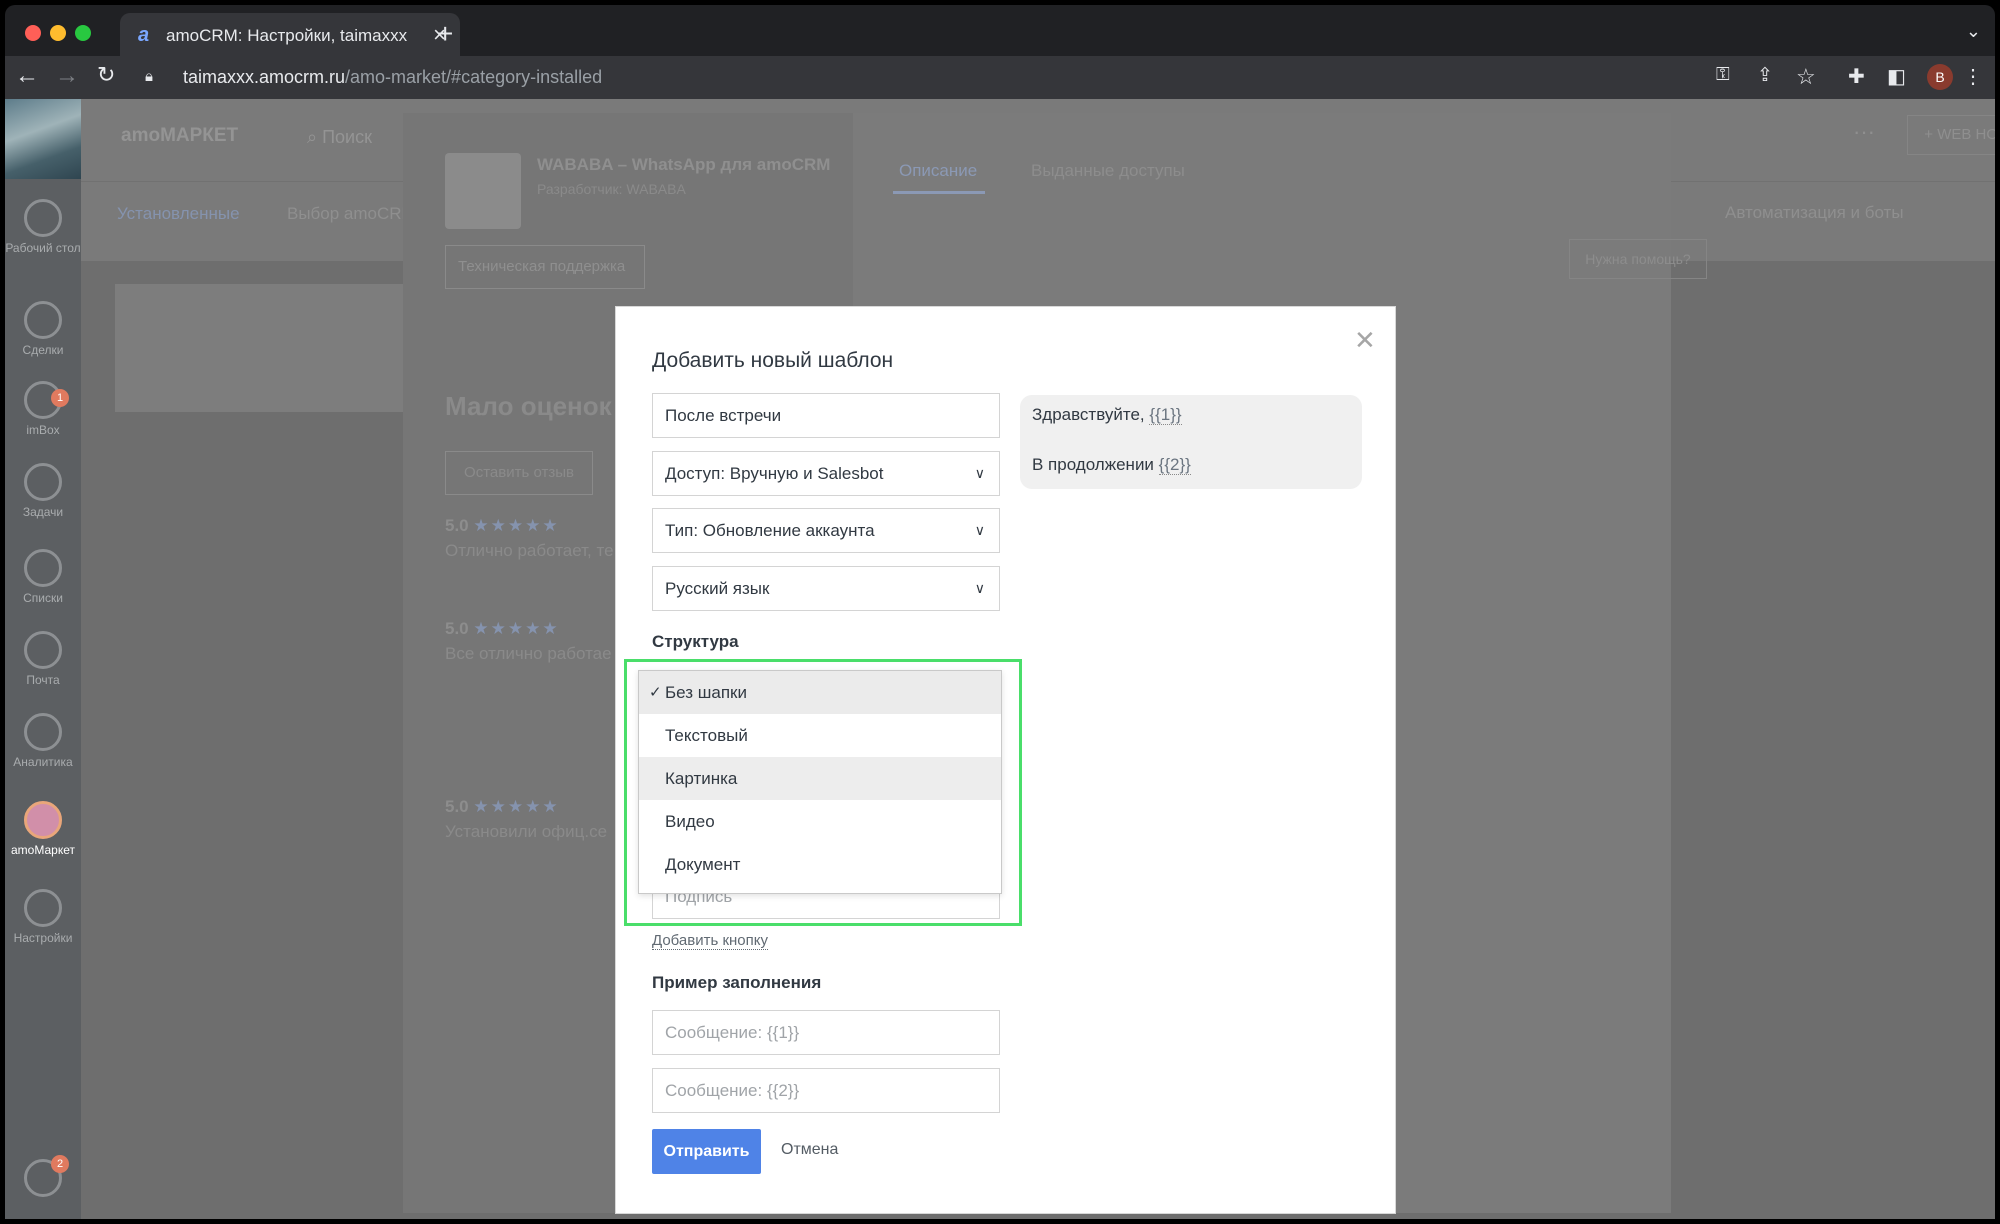 This screenshot has width=2000, height=1224. What do you see at coordinates (820, 778) in the screenshot?
I see `option-image: Картинка` at bounding box center [820, 778].